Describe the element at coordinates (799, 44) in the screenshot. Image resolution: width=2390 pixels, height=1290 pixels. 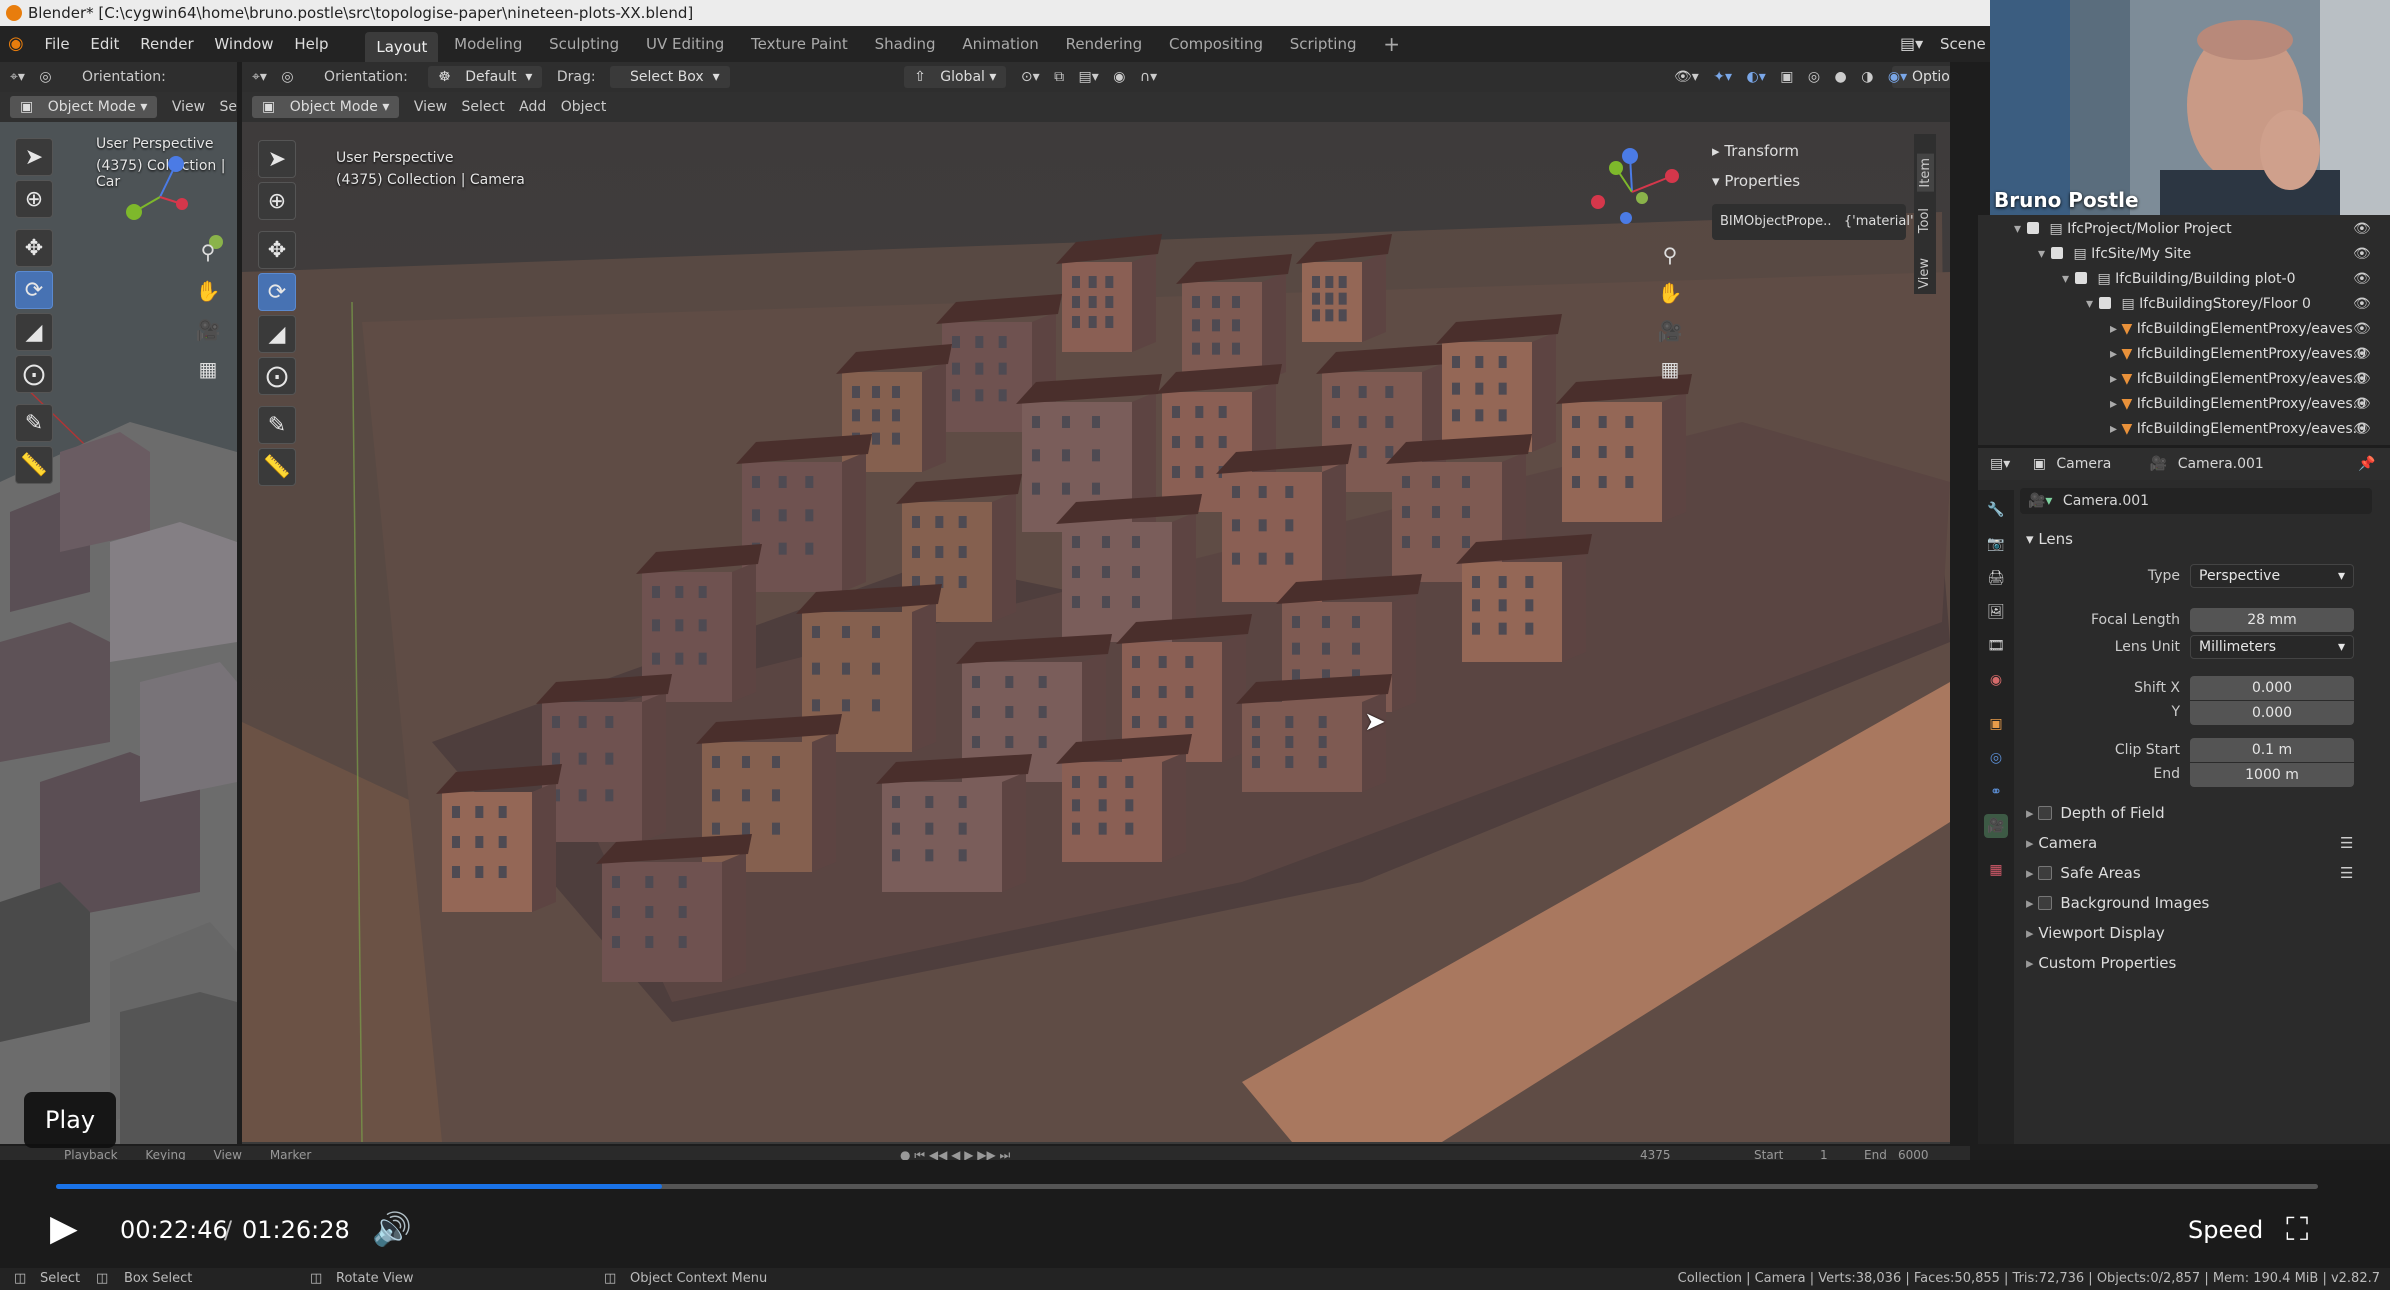
I see `workspace-tab-texture-paint: Texture Paint` at that location.